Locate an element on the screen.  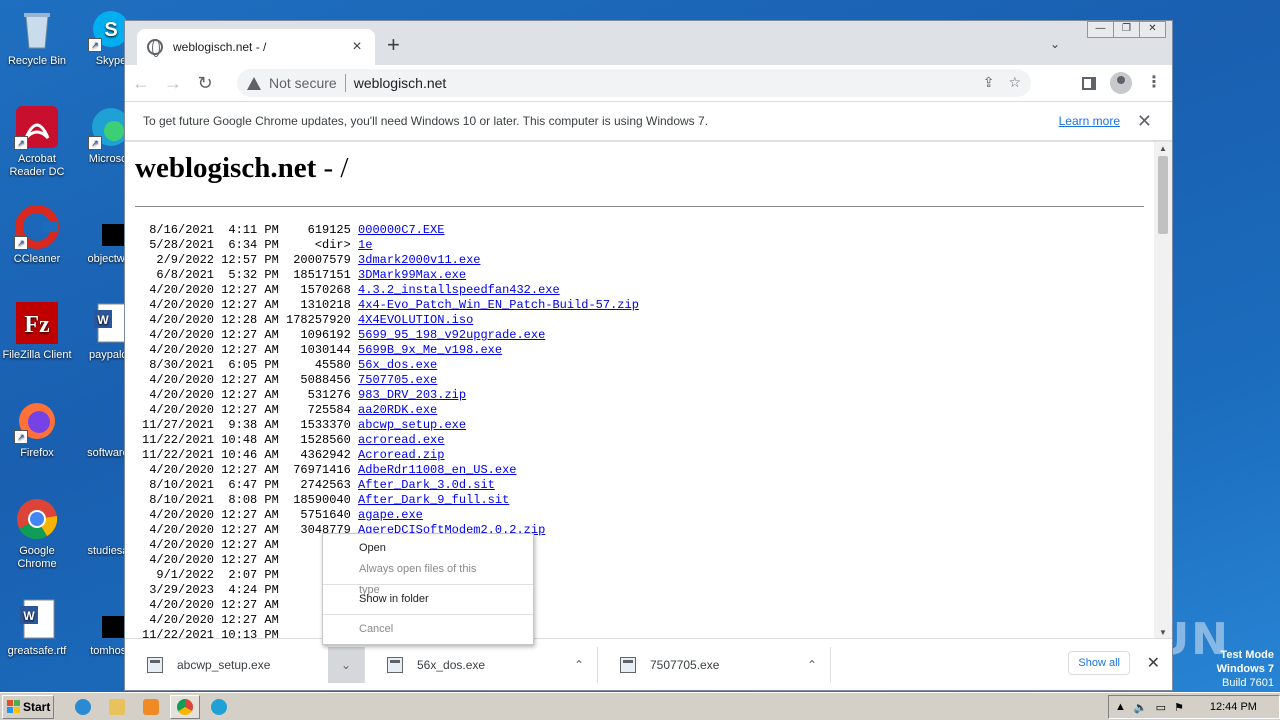
volume-icon: 🔈 is located at coordinates (1141, 707).